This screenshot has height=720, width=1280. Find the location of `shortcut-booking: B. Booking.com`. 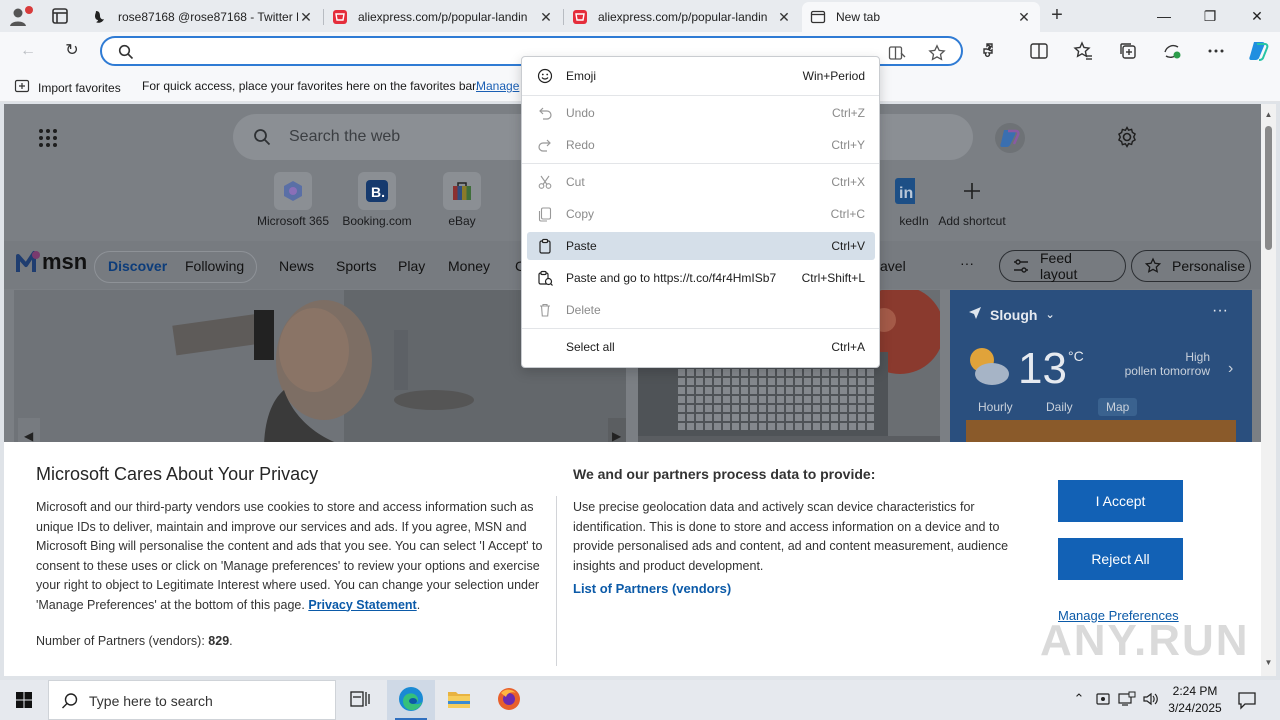

shortcut-booking: B. Booking.com is located at coordinates (377, 200).